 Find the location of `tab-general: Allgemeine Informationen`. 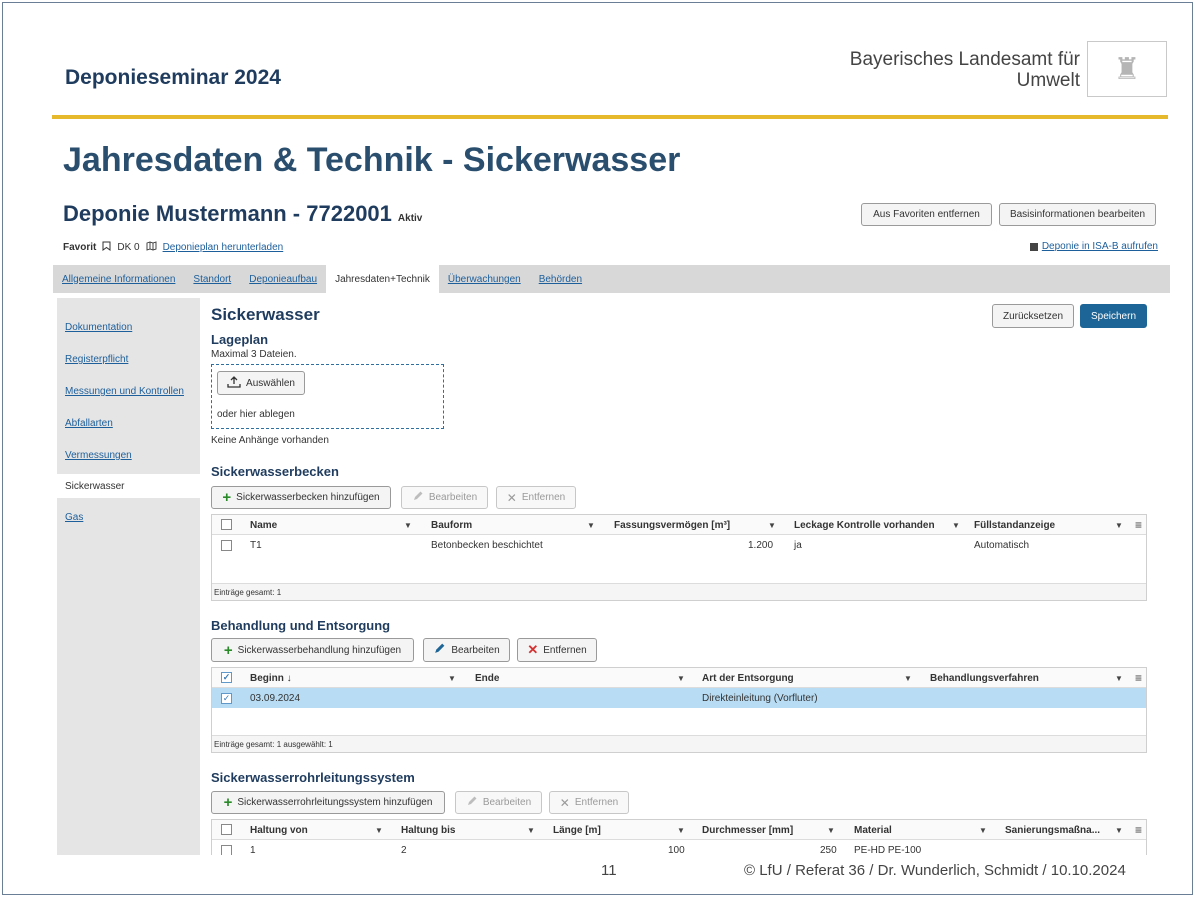

tab-general: Allgemeine Informationen is located at coordinates (118, 279).